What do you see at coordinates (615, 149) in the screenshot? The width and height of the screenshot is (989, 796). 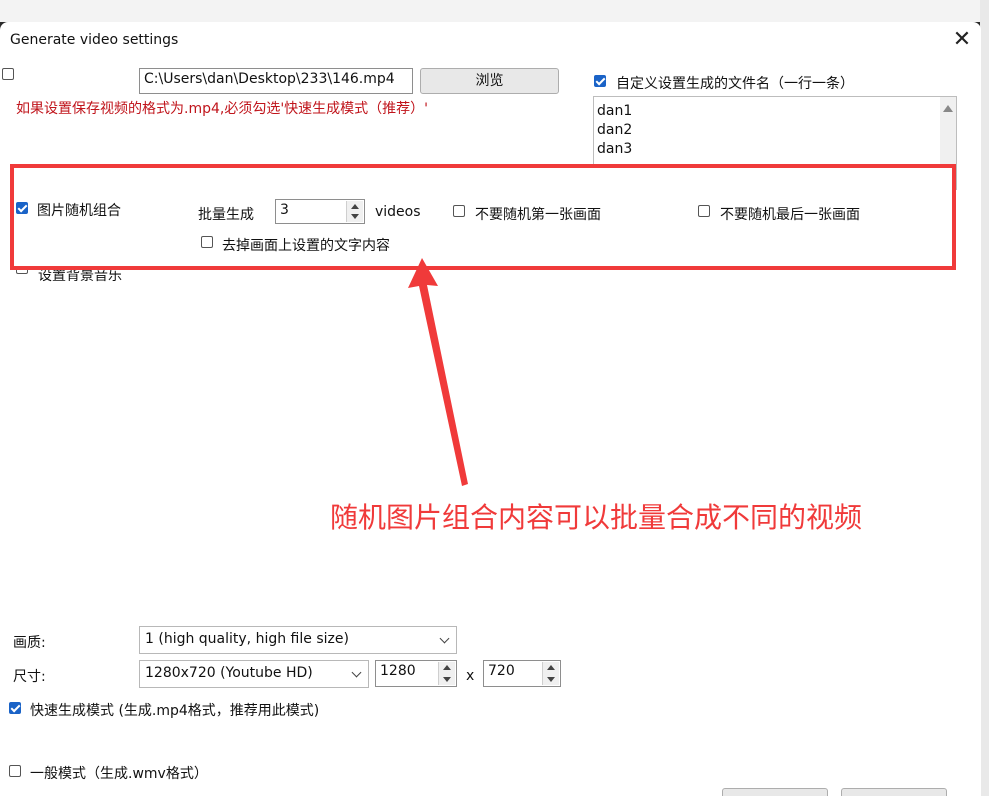 I see `custom-name-line: dan3` at bounding box center [615, 149].